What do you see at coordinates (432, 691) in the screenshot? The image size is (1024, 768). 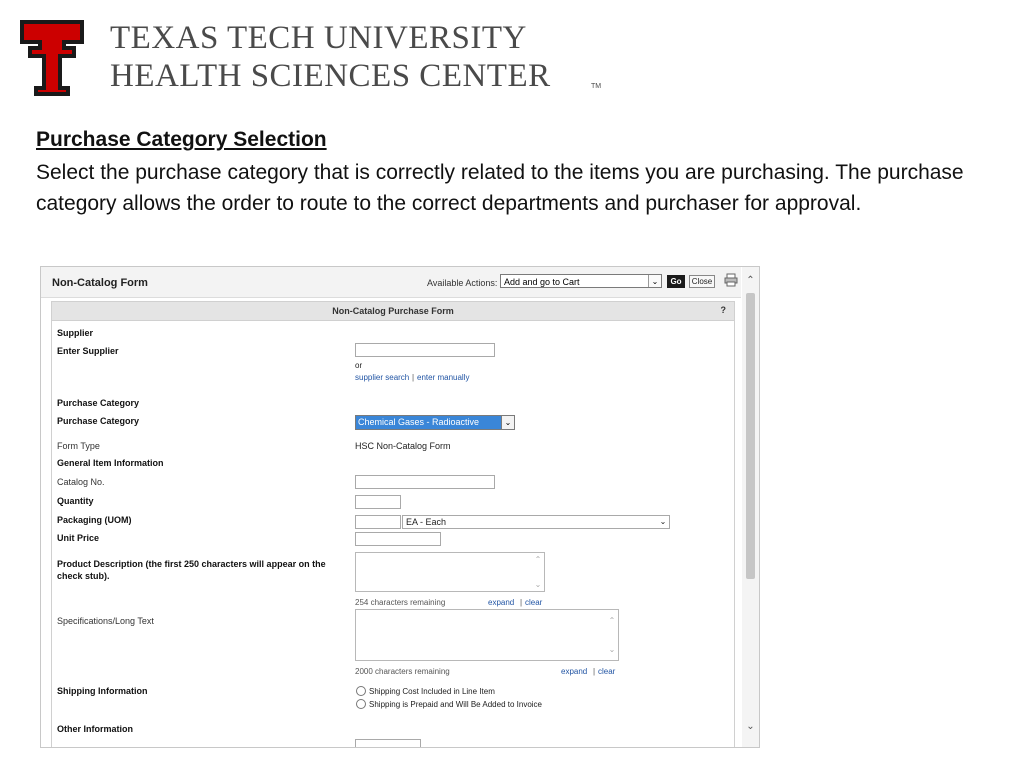 I see `shipping-included-label: Shipping Cost Included in Line Item` at bounding box center [432, 691].